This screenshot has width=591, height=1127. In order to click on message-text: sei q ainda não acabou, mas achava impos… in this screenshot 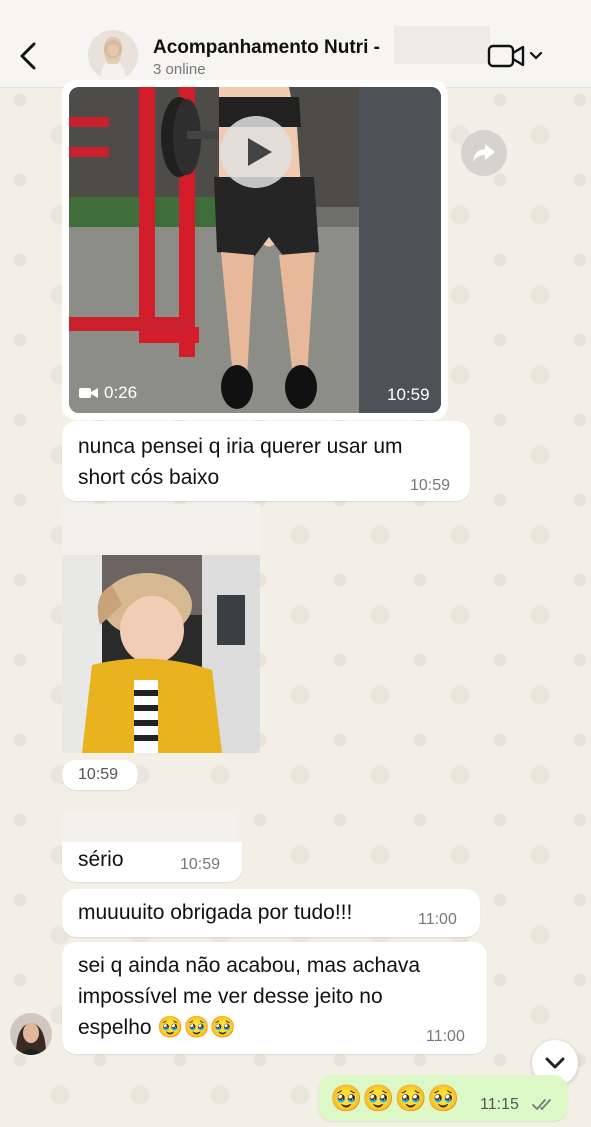, I will do `click(249, 996)`.